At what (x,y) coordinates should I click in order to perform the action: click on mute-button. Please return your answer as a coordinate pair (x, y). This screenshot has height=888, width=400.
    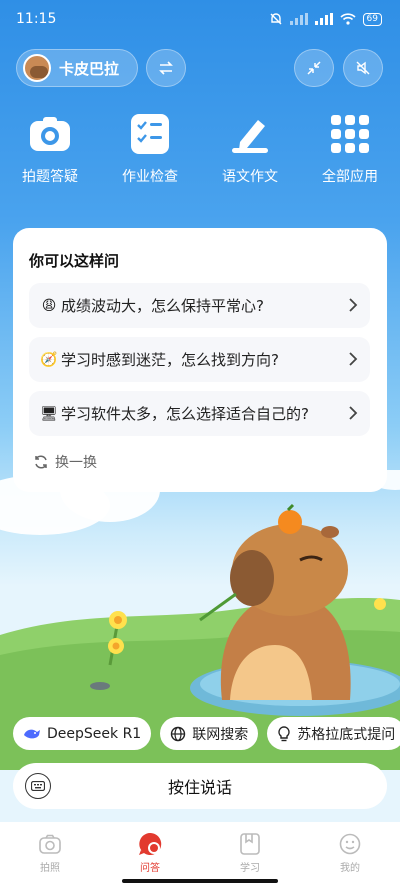
    Looking at the image, I should click on (363, 68).